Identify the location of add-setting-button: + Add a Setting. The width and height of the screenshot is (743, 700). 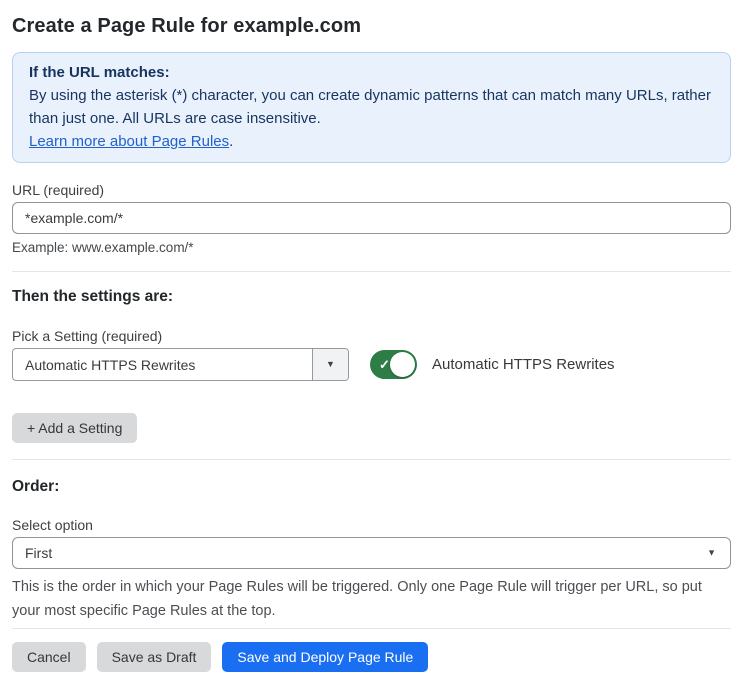
(75, 428).